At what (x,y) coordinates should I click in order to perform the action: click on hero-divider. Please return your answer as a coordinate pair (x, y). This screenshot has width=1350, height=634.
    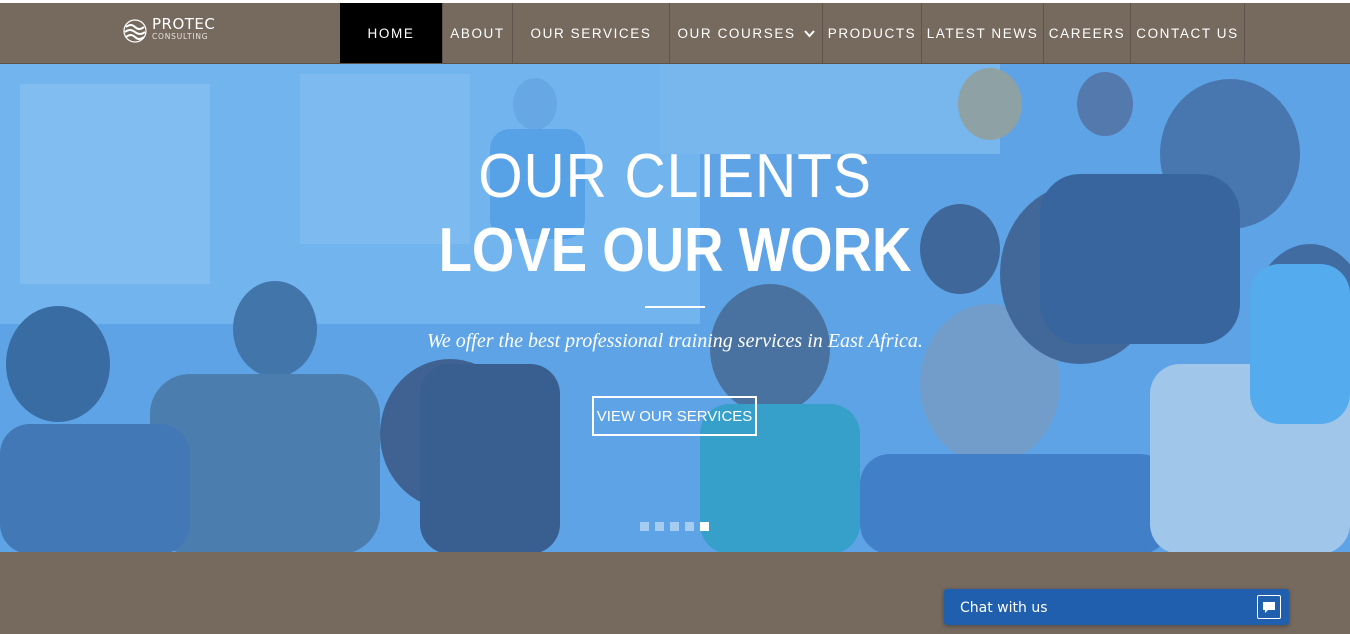
    Looking at the image, I should click on (675, 307).